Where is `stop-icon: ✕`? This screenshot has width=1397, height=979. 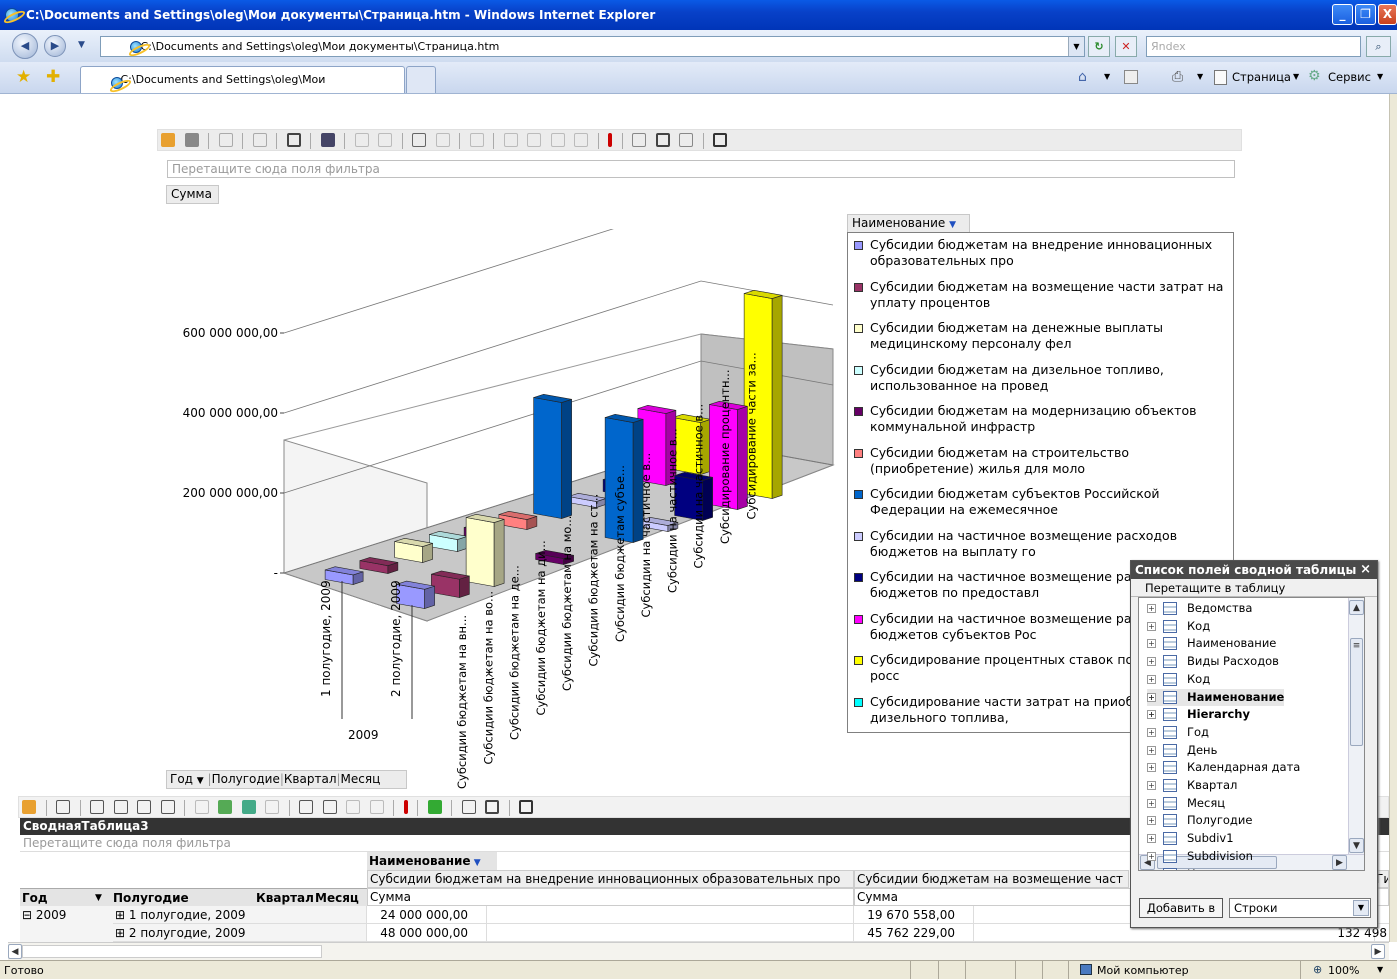 stop-icon: ✕ is located at coordinates (1126, 46).